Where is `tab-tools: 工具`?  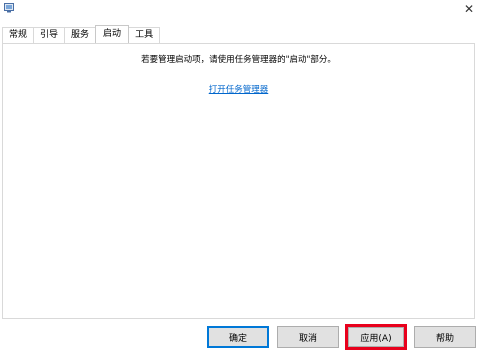
tab-tools: 工具 is located at coordinates (144, 35).